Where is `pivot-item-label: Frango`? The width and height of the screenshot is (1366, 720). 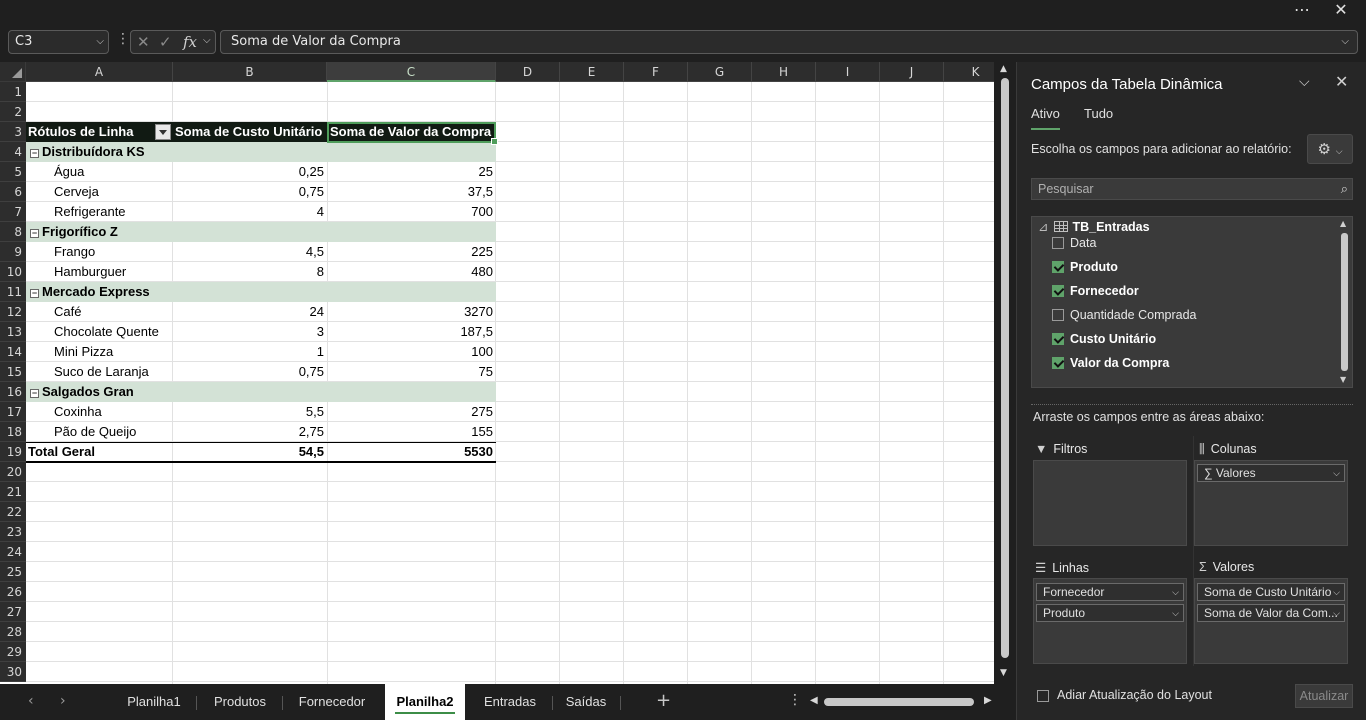
pivot-item-label: Frango is located at coordinates (113, 252).